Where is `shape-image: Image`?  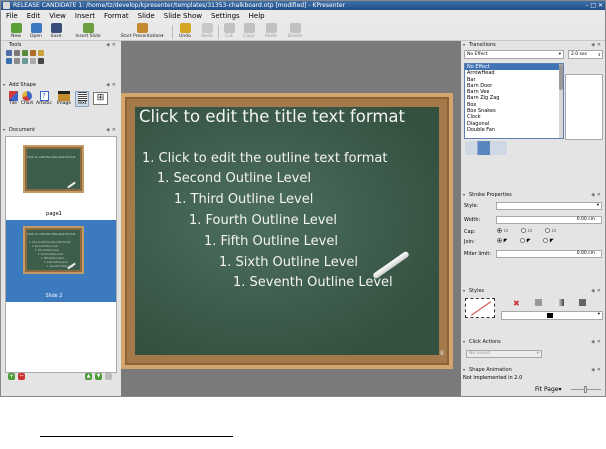 shape-image: Image is located at coordinates (64, 98).